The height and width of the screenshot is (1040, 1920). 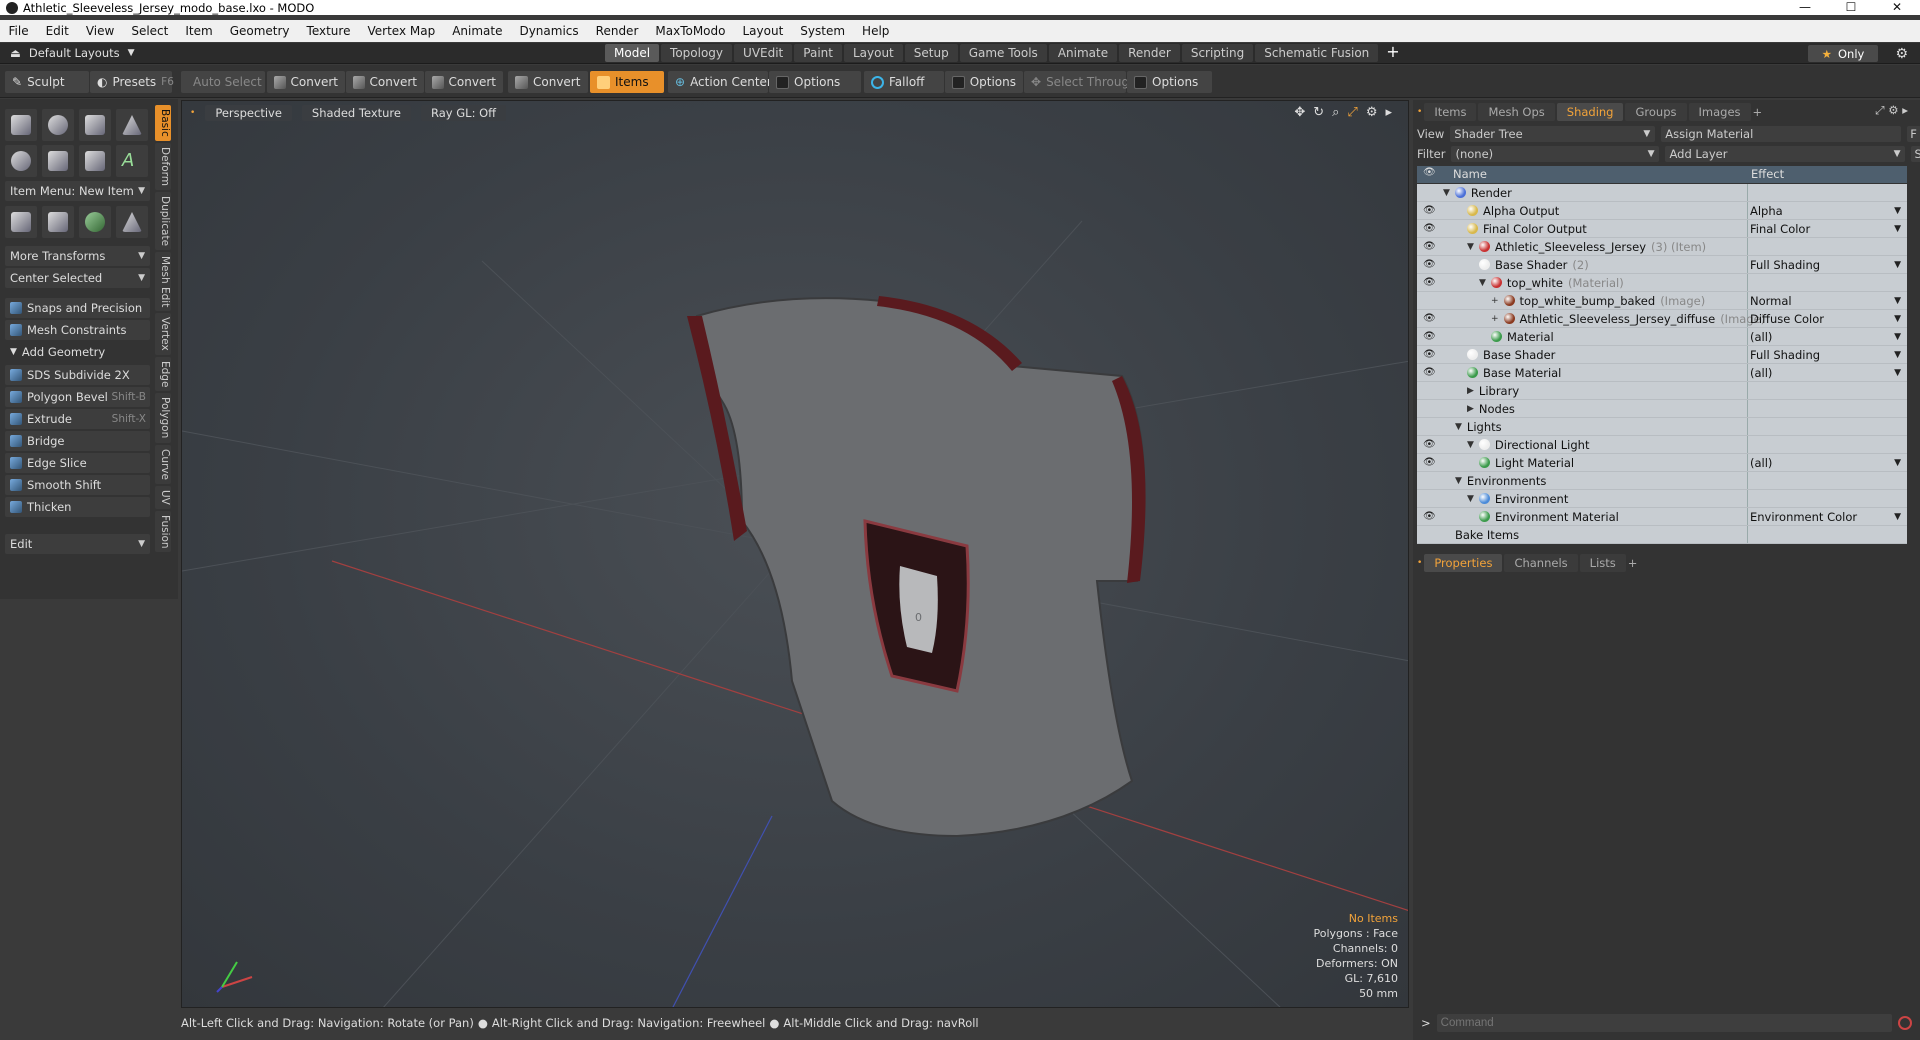 What do you see at coordinates (1761, 373) in the screenshot?
I see `effect-dropdown: (all)` at bounding box center [1761, 373].